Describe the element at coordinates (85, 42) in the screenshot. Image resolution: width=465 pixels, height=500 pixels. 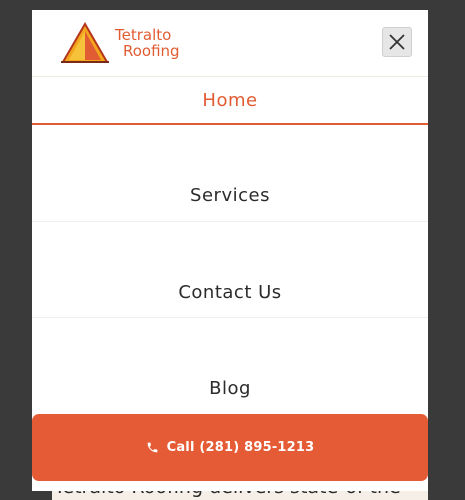
I see `roof-logo-icon` at that location.